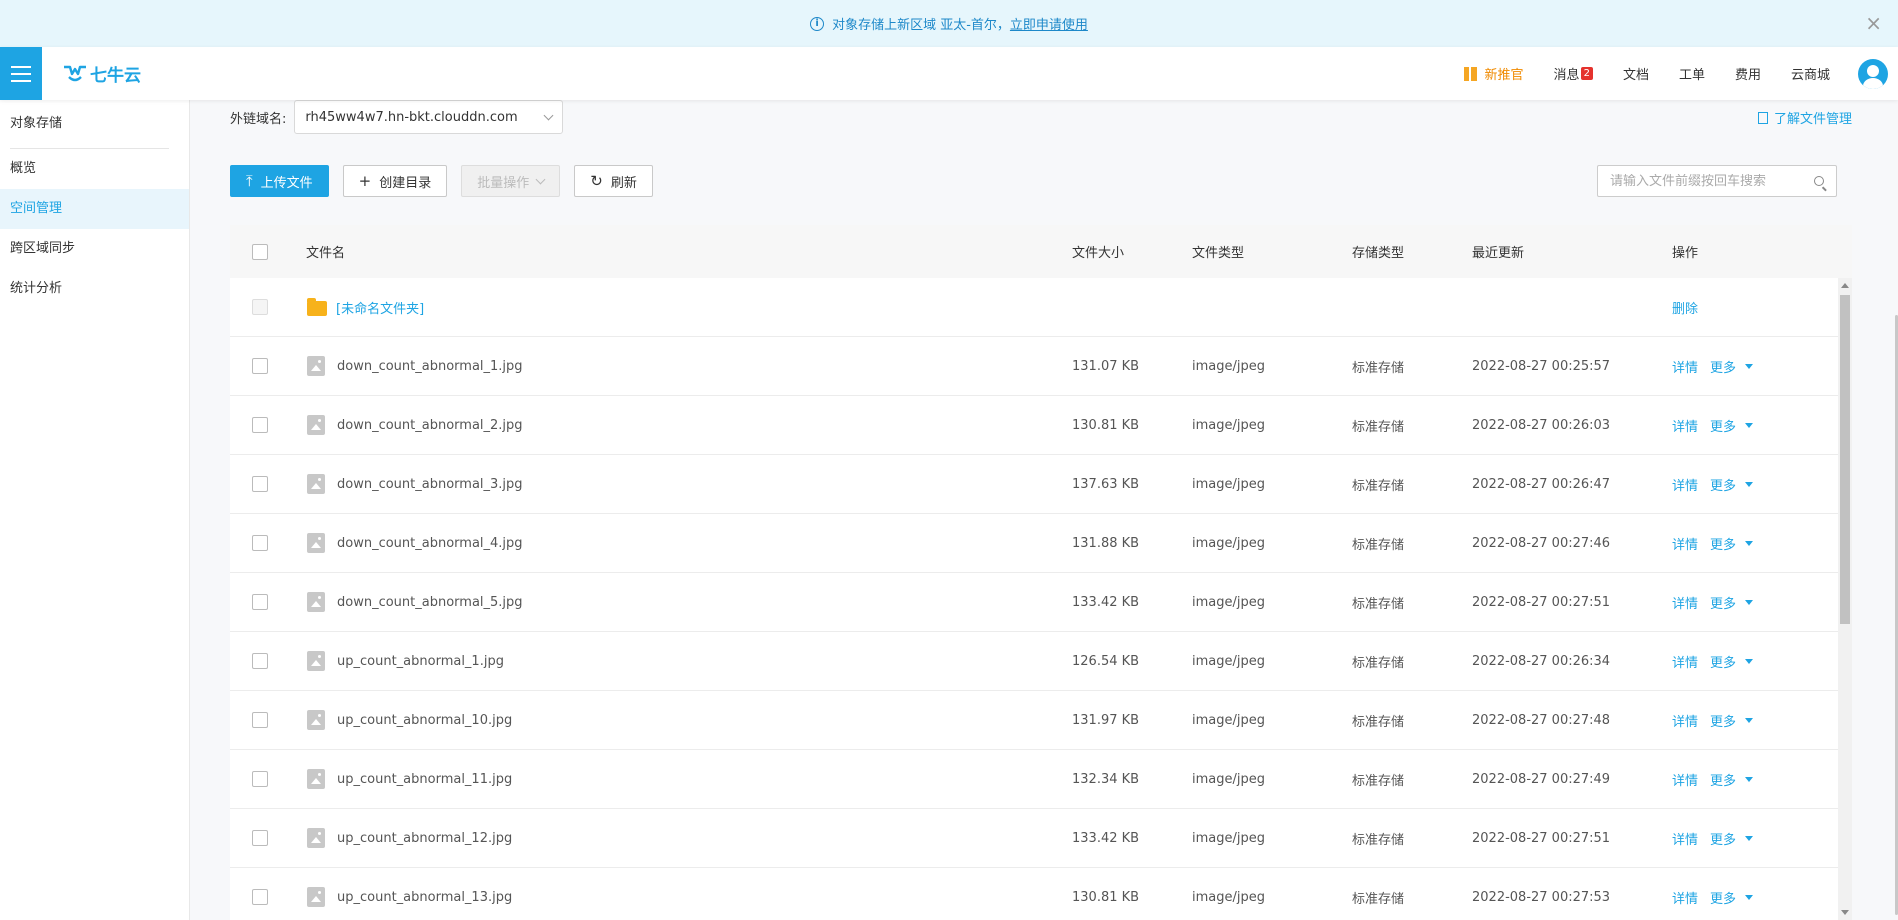  I want to click on file-name: up_count_abnormal_11.jpg, so click(424, 779).